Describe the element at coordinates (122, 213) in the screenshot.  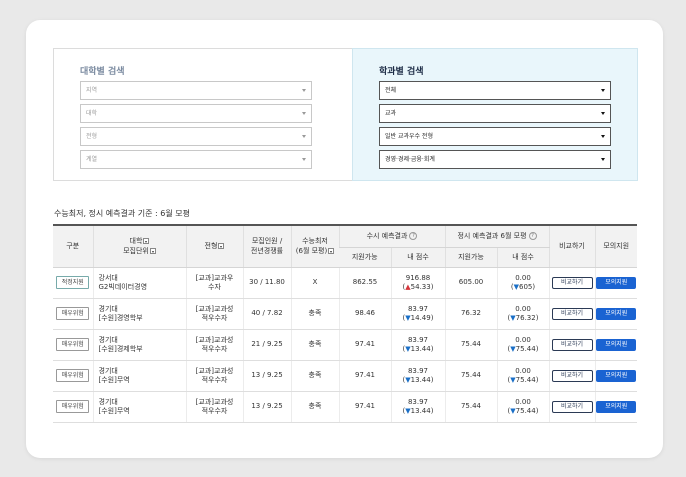
I see `basis-note: 수능최저, 정시 예측결과 기준 : 6월 모평` at that location.